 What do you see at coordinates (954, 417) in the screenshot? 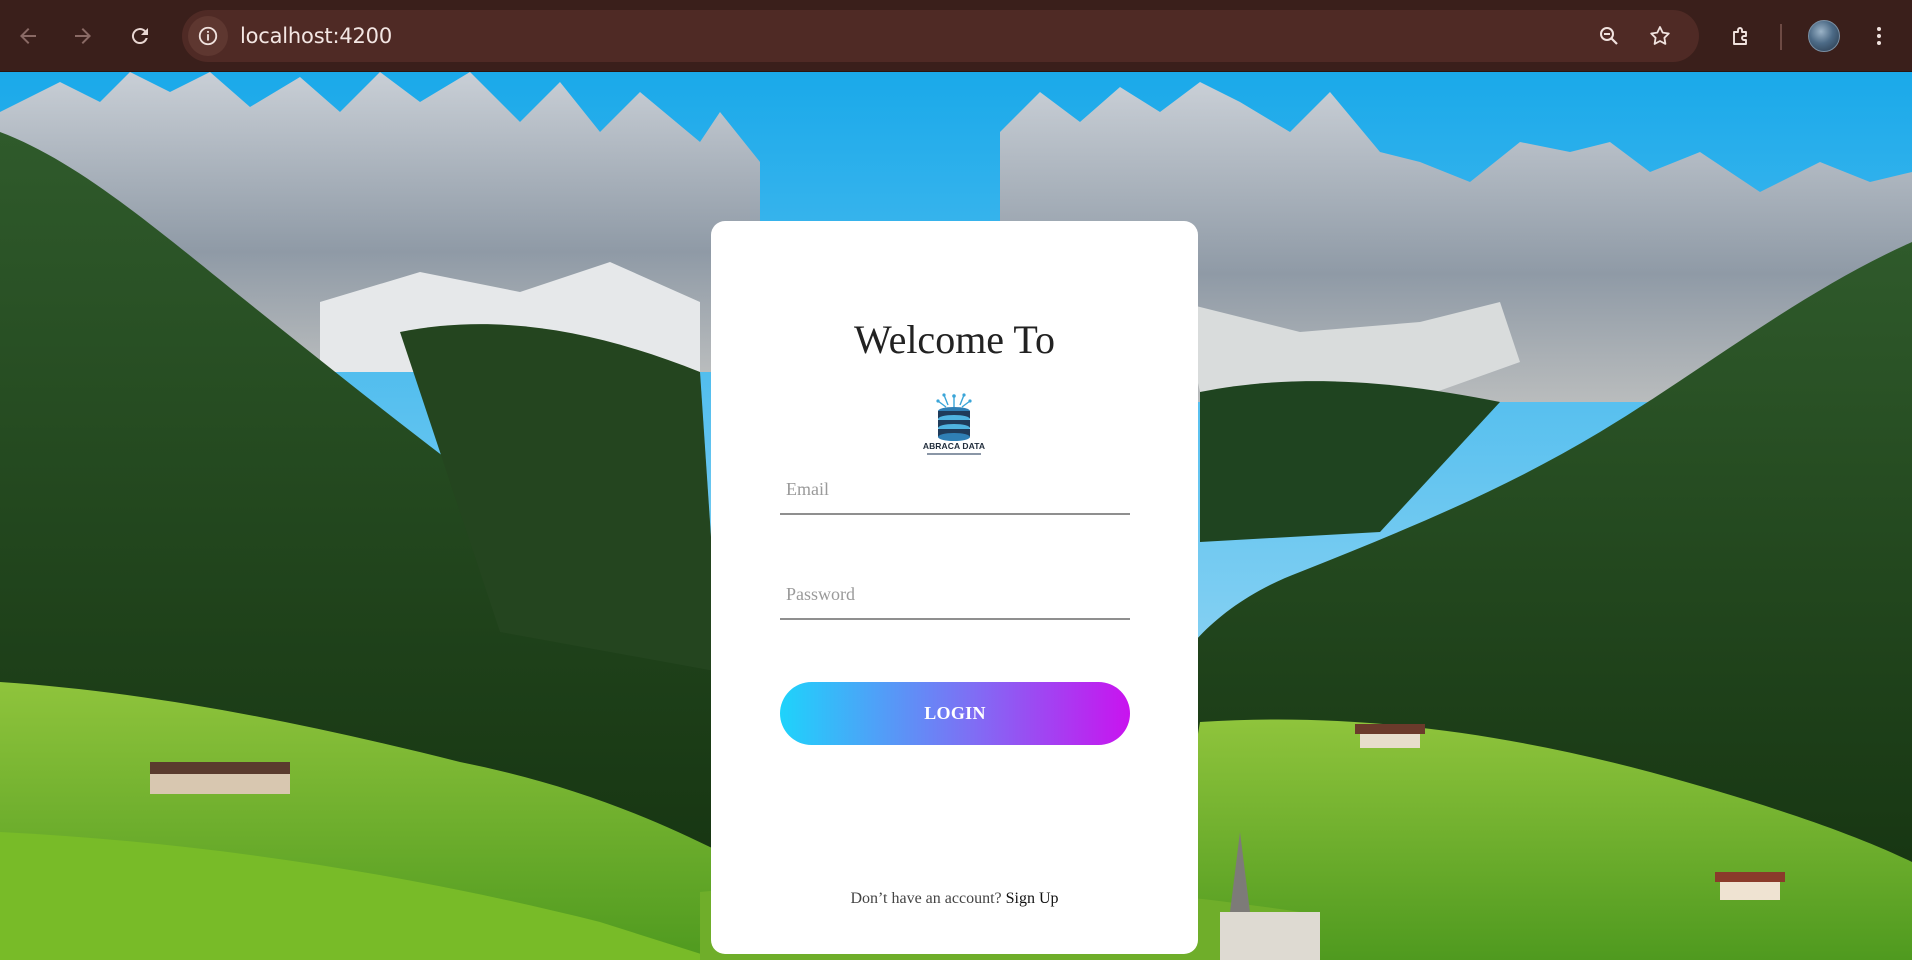
I see `database-logo-icon` at bounding box center [954, 417].